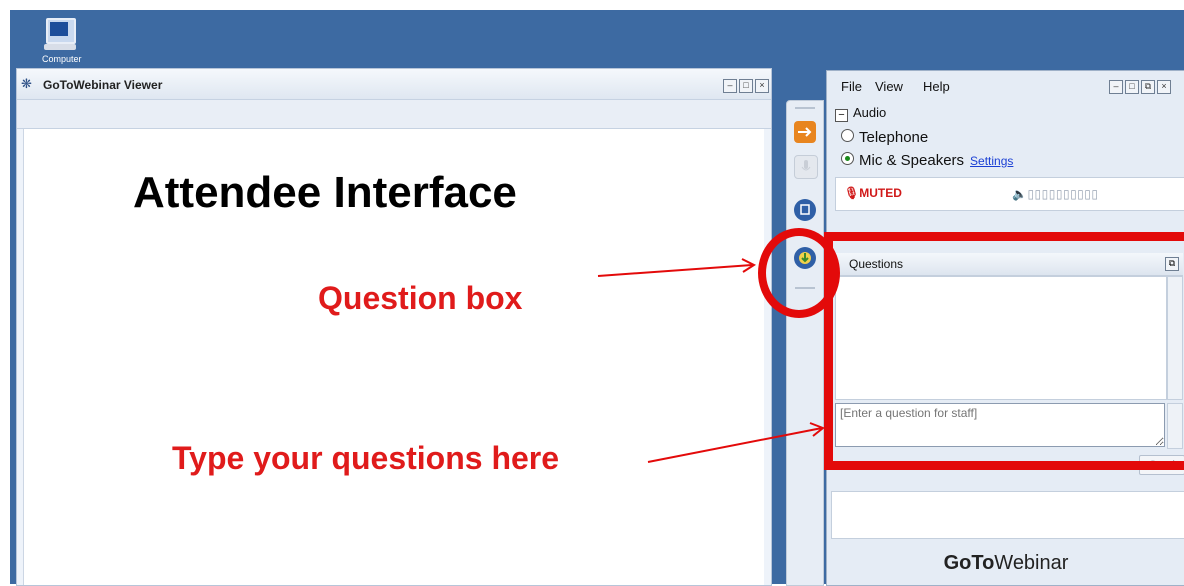 This screenshot has height=586, width=1184. Describe the element at coordinates (711, 360) in the screenshot. I see `annotation-arrows` at that location.